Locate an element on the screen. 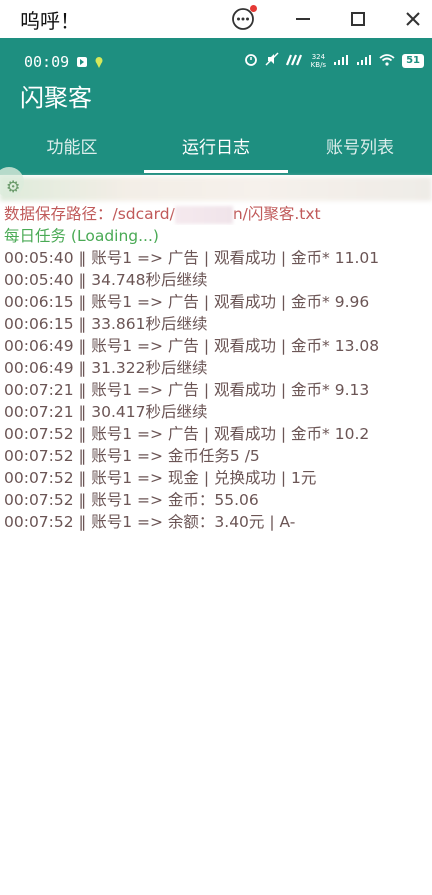 This screenshot has width=432, height=895. app-notification-icon is located at coordinates (82, 62).